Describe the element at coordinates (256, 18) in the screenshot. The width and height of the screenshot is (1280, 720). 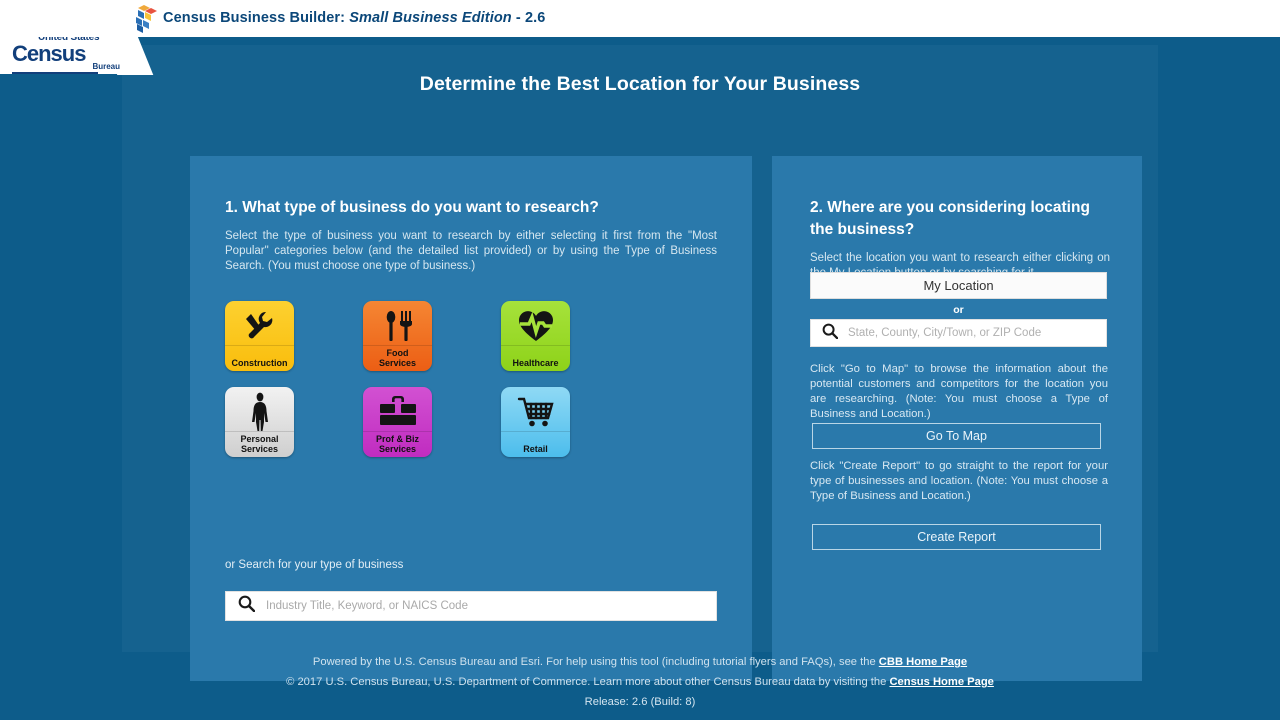
I see `app-title-prefix: Census Business Builder:` at that location.